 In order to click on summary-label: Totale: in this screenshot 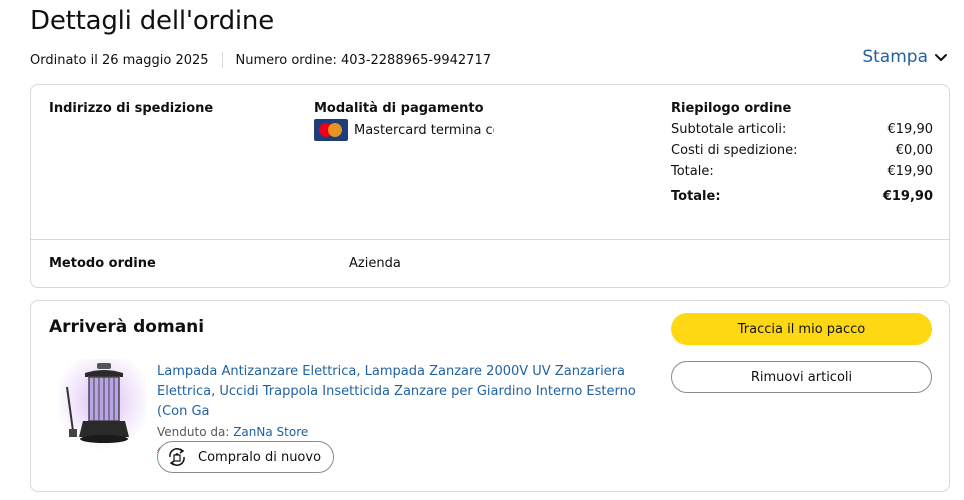, I will do `click(692, 171)`.